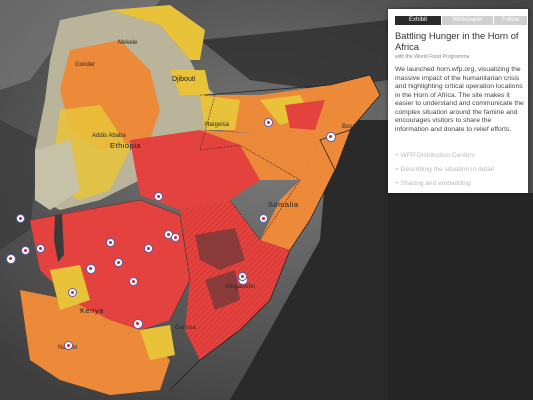 The image size is (533, 400). Describe the element at coordinates (433, 183) in the screenshot. I see `link-sharing-embedding: + Sharing and embedding` at that location.